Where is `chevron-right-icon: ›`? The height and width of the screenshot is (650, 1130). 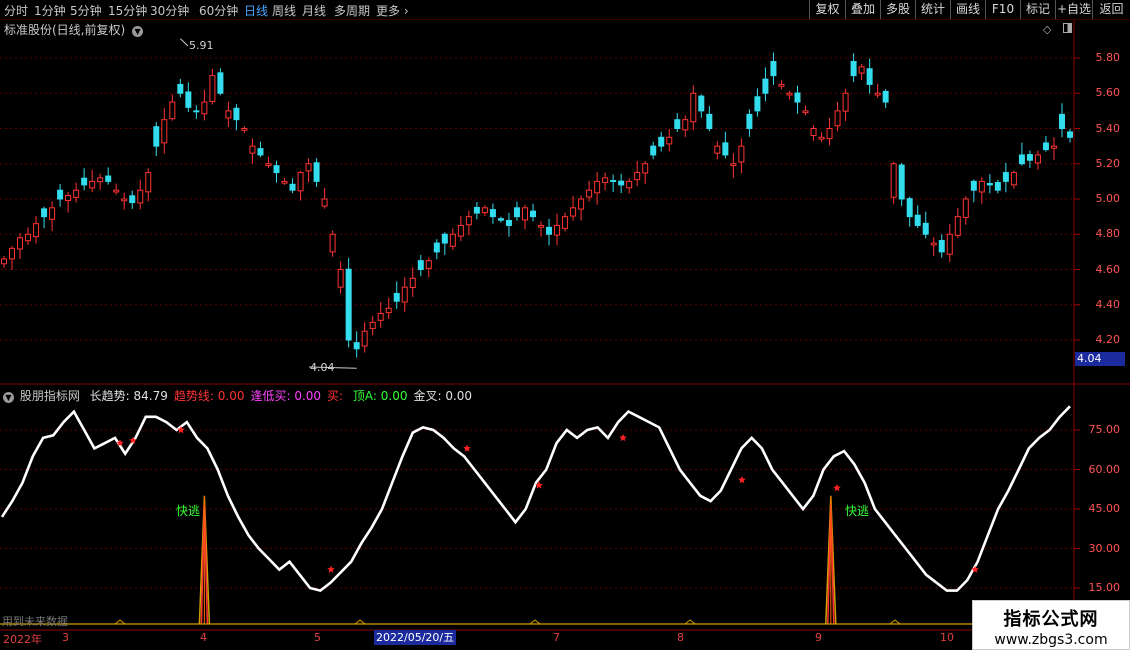 chevron-right-icon: › is located at coordinates (404, 11).